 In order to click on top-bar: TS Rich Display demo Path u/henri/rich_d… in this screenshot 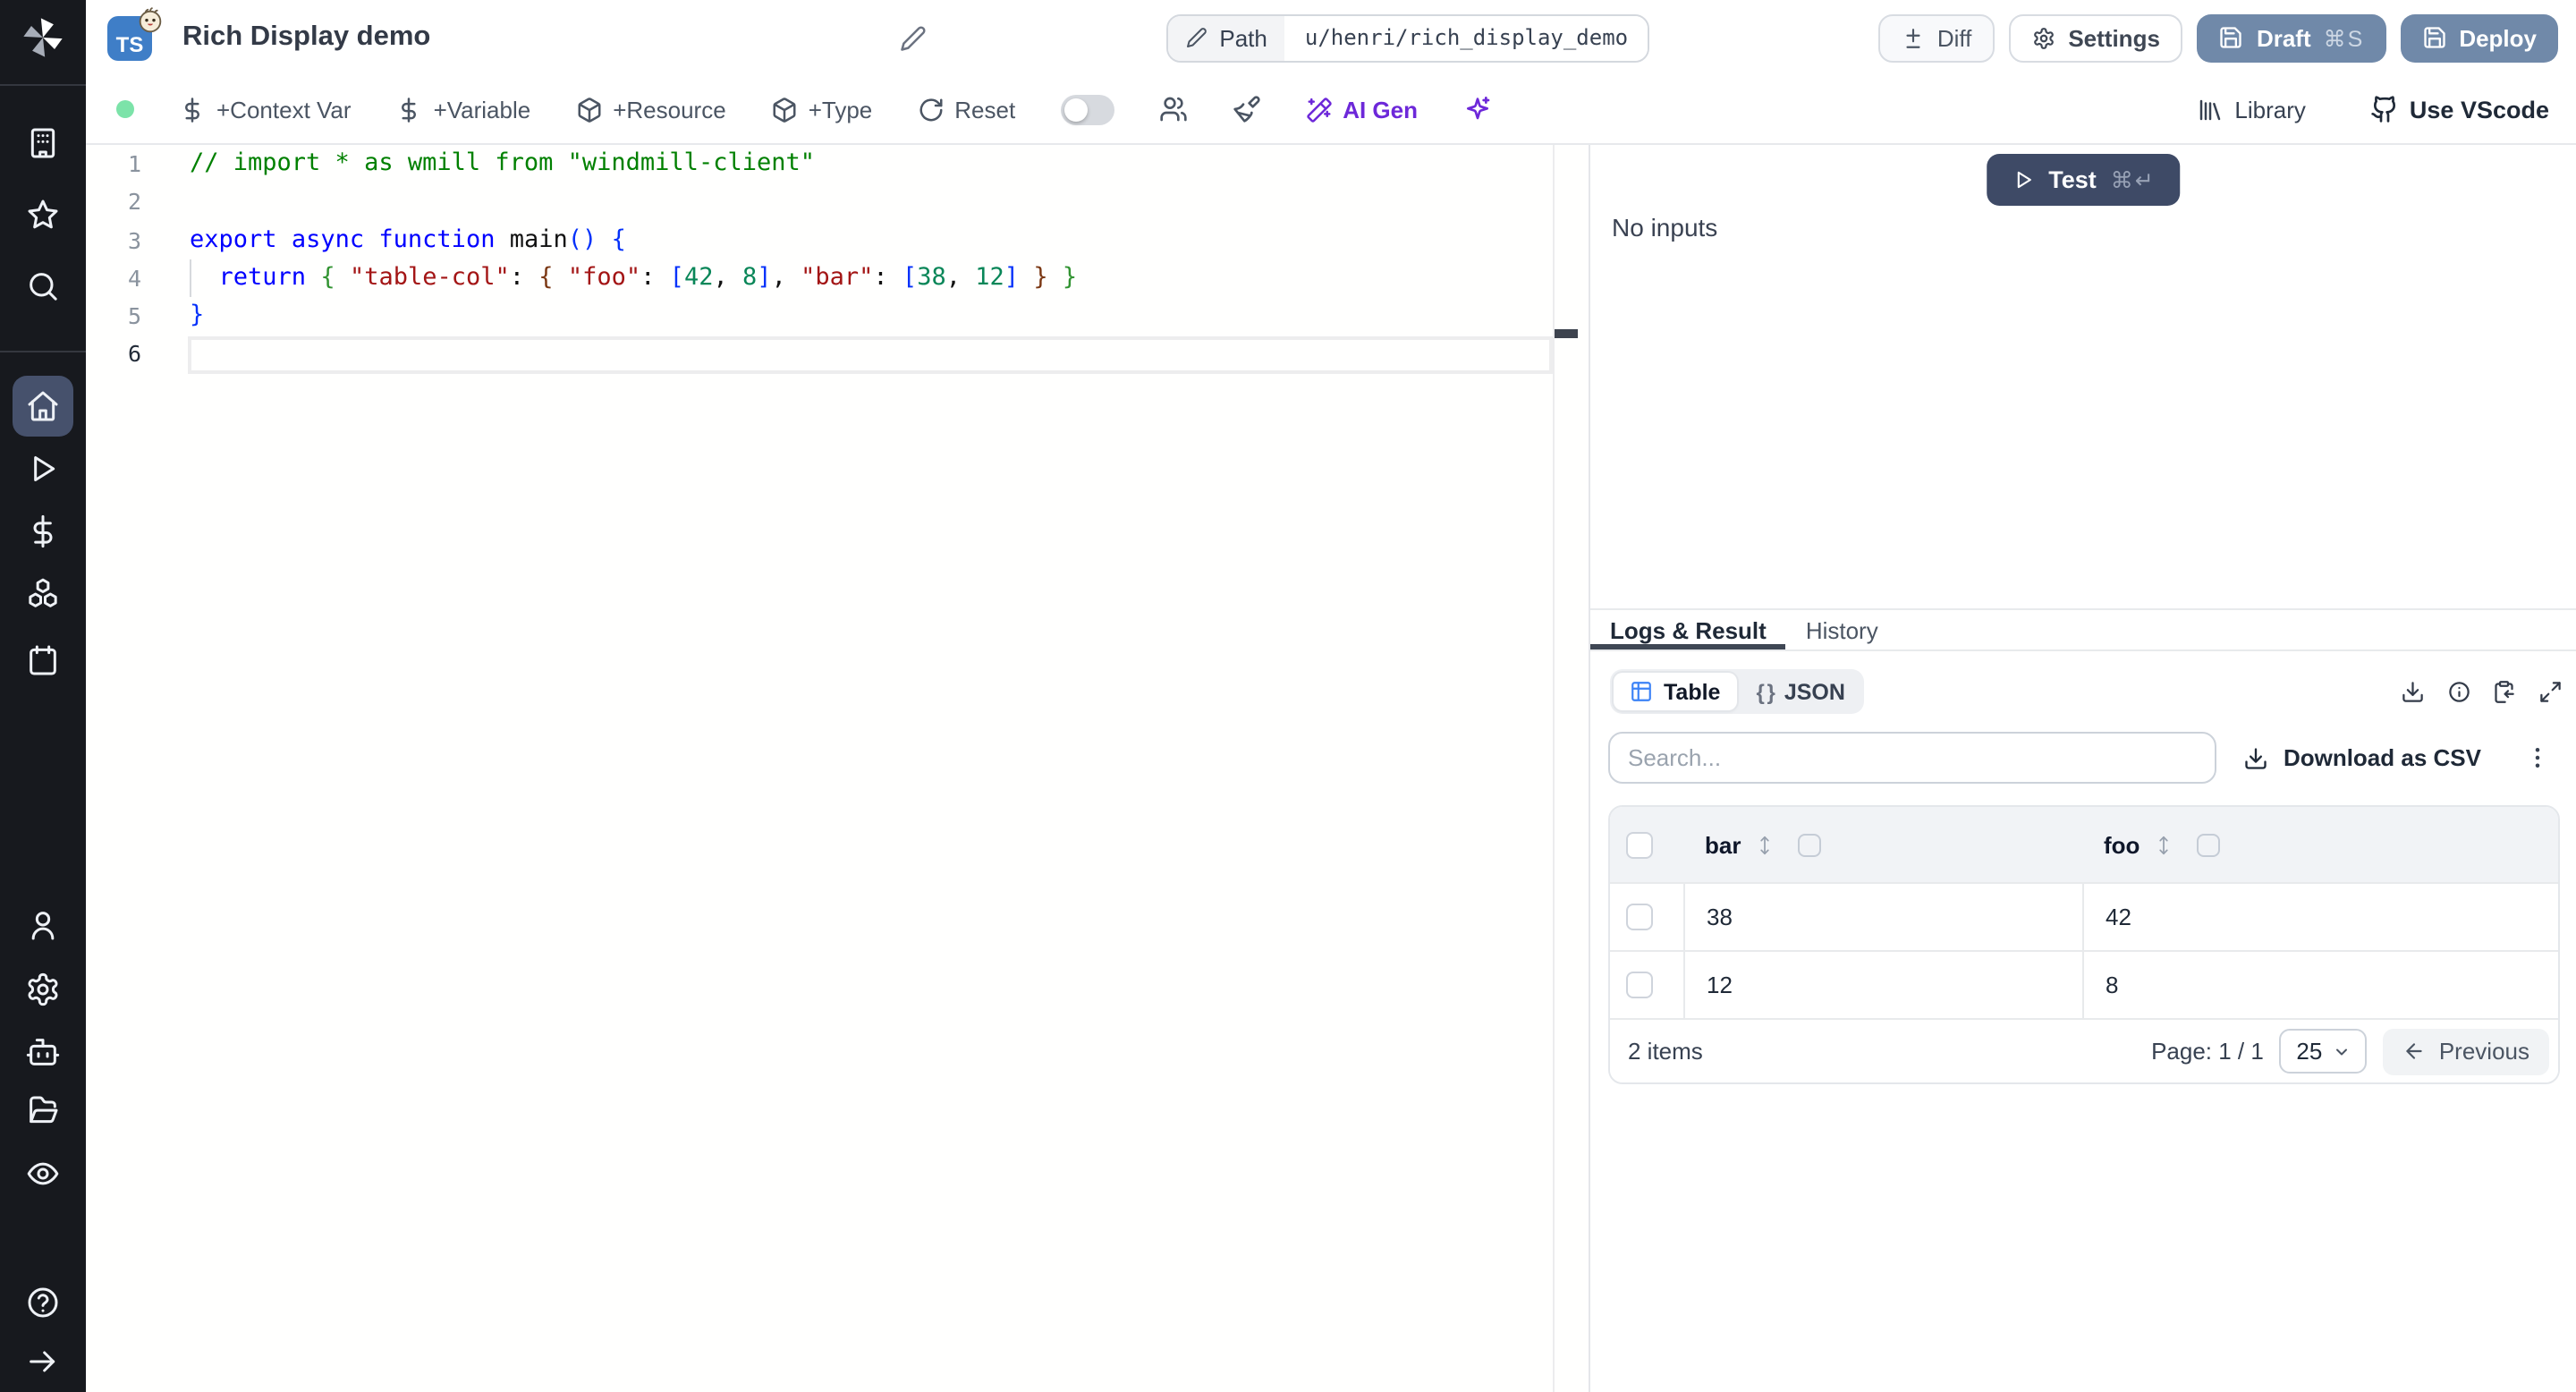, I will do `click(1331, 37)`.